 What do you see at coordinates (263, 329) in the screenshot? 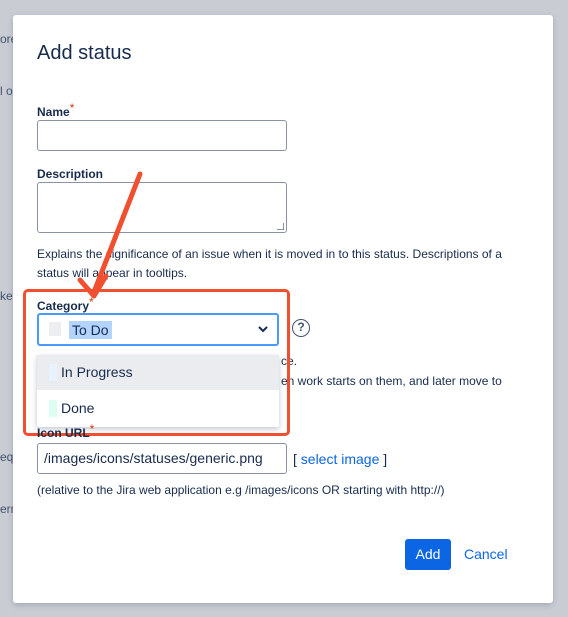
I see `chevron-down-icon` at bounding box center [263, 329].